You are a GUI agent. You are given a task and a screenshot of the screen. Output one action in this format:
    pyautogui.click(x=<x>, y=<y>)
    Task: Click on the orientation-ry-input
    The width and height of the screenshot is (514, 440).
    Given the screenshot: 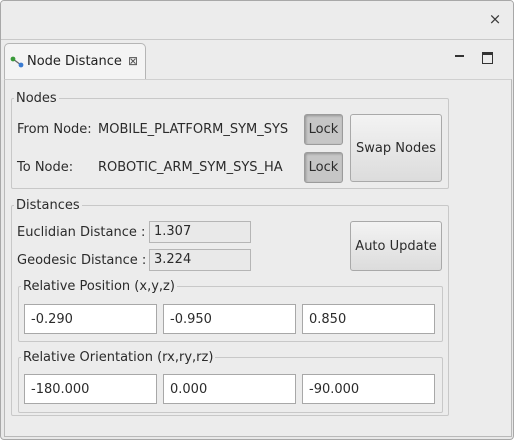 What is the action you would take?
    pyautogui.click(x=229, y=389)
    